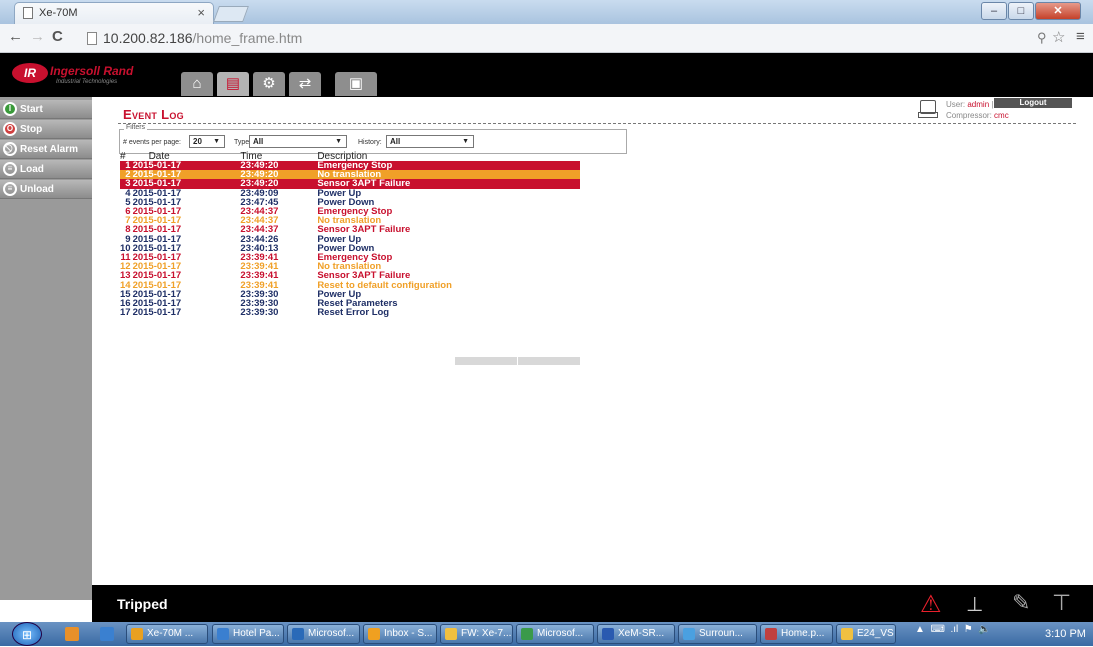  I want to click on warning-icon: ⚠, so click(931, 604).